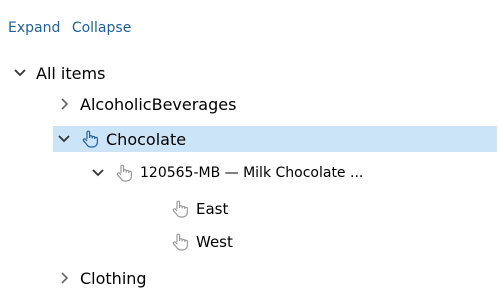 Image resolution: width=499 pixels, height=291 pixels. What do you see at coordinates (146, 139) in the screenshot?
I see `tree-node-label: Chocolate` at bounding box center [146, 139].